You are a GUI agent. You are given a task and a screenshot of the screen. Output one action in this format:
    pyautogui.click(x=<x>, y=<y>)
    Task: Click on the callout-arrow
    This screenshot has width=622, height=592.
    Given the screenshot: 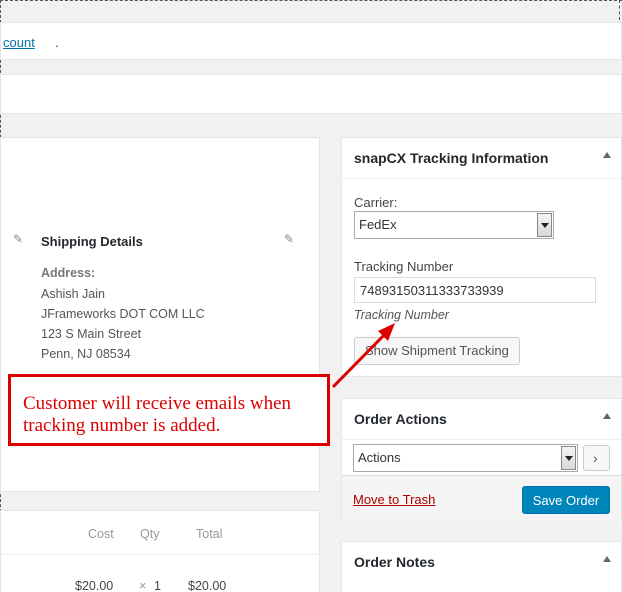 What is the action you would take?
    pyautogui.click(x=363, y=356)
    